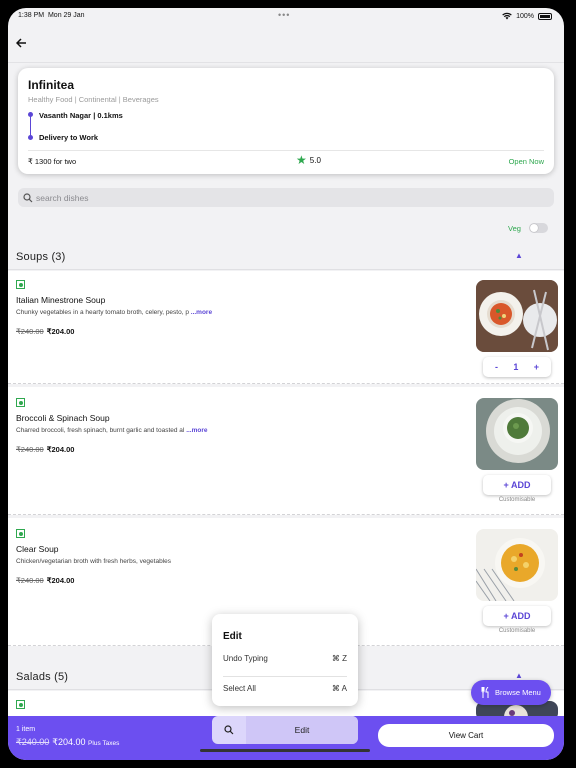  I want to click on card-divider, so click(286, 150).